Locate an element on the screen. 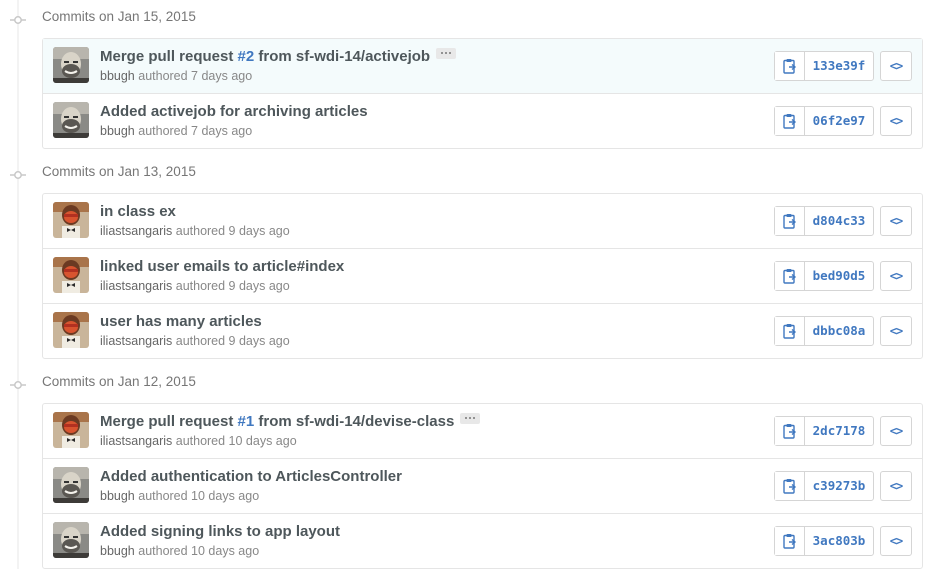  commit-sha-link: 133e39f is located at coordinates (839, 66).